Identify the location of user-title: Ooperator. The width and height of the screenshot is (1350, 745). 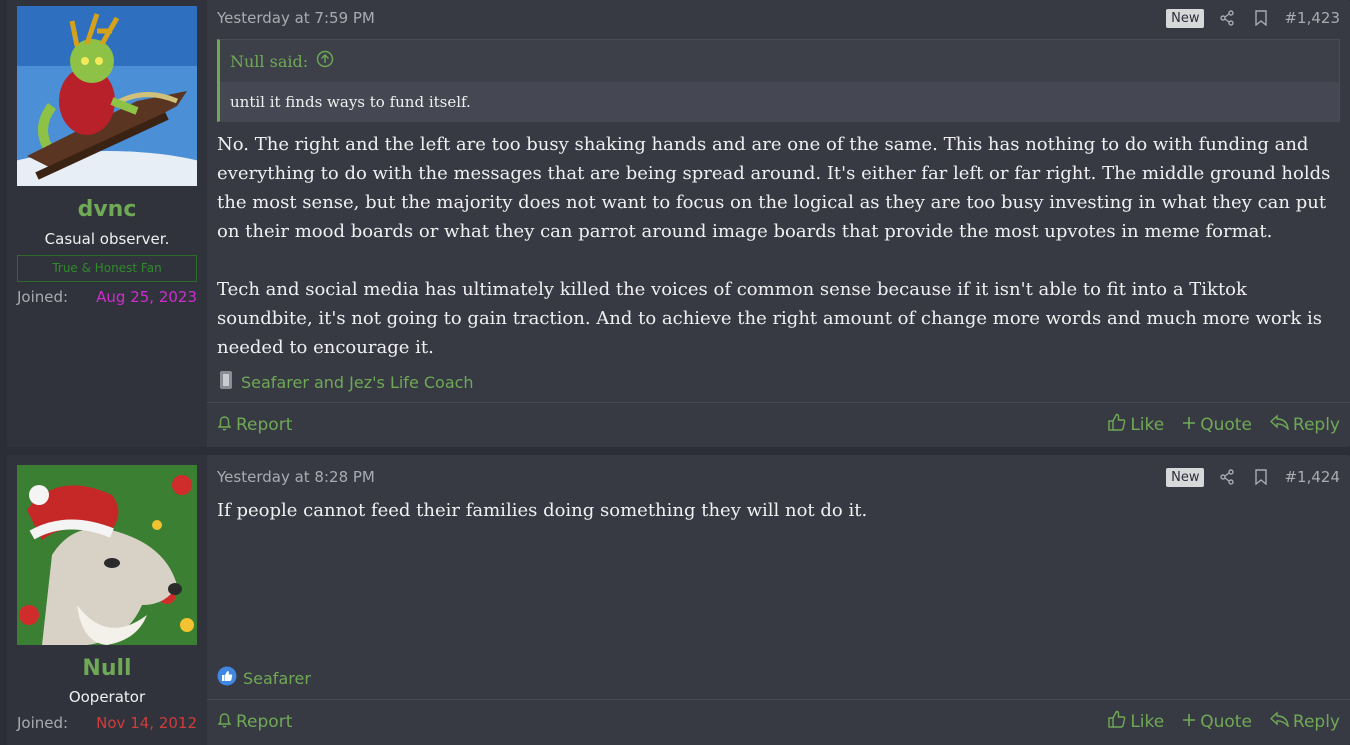
(107, 697).